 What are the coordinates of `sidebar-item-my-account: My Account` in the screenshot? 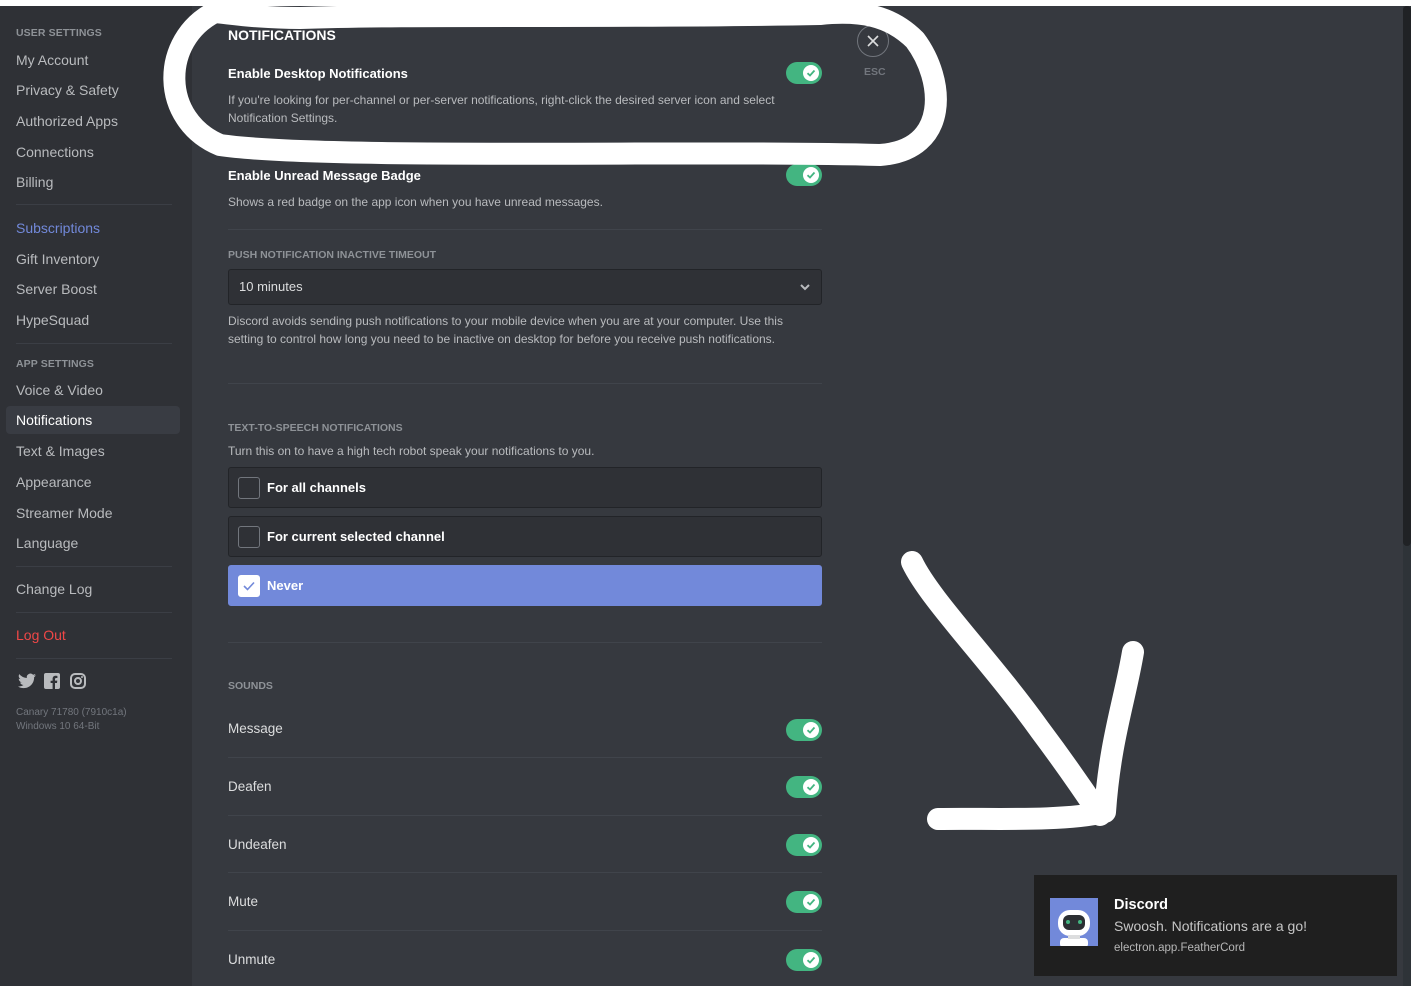 It's located at (93, 60).